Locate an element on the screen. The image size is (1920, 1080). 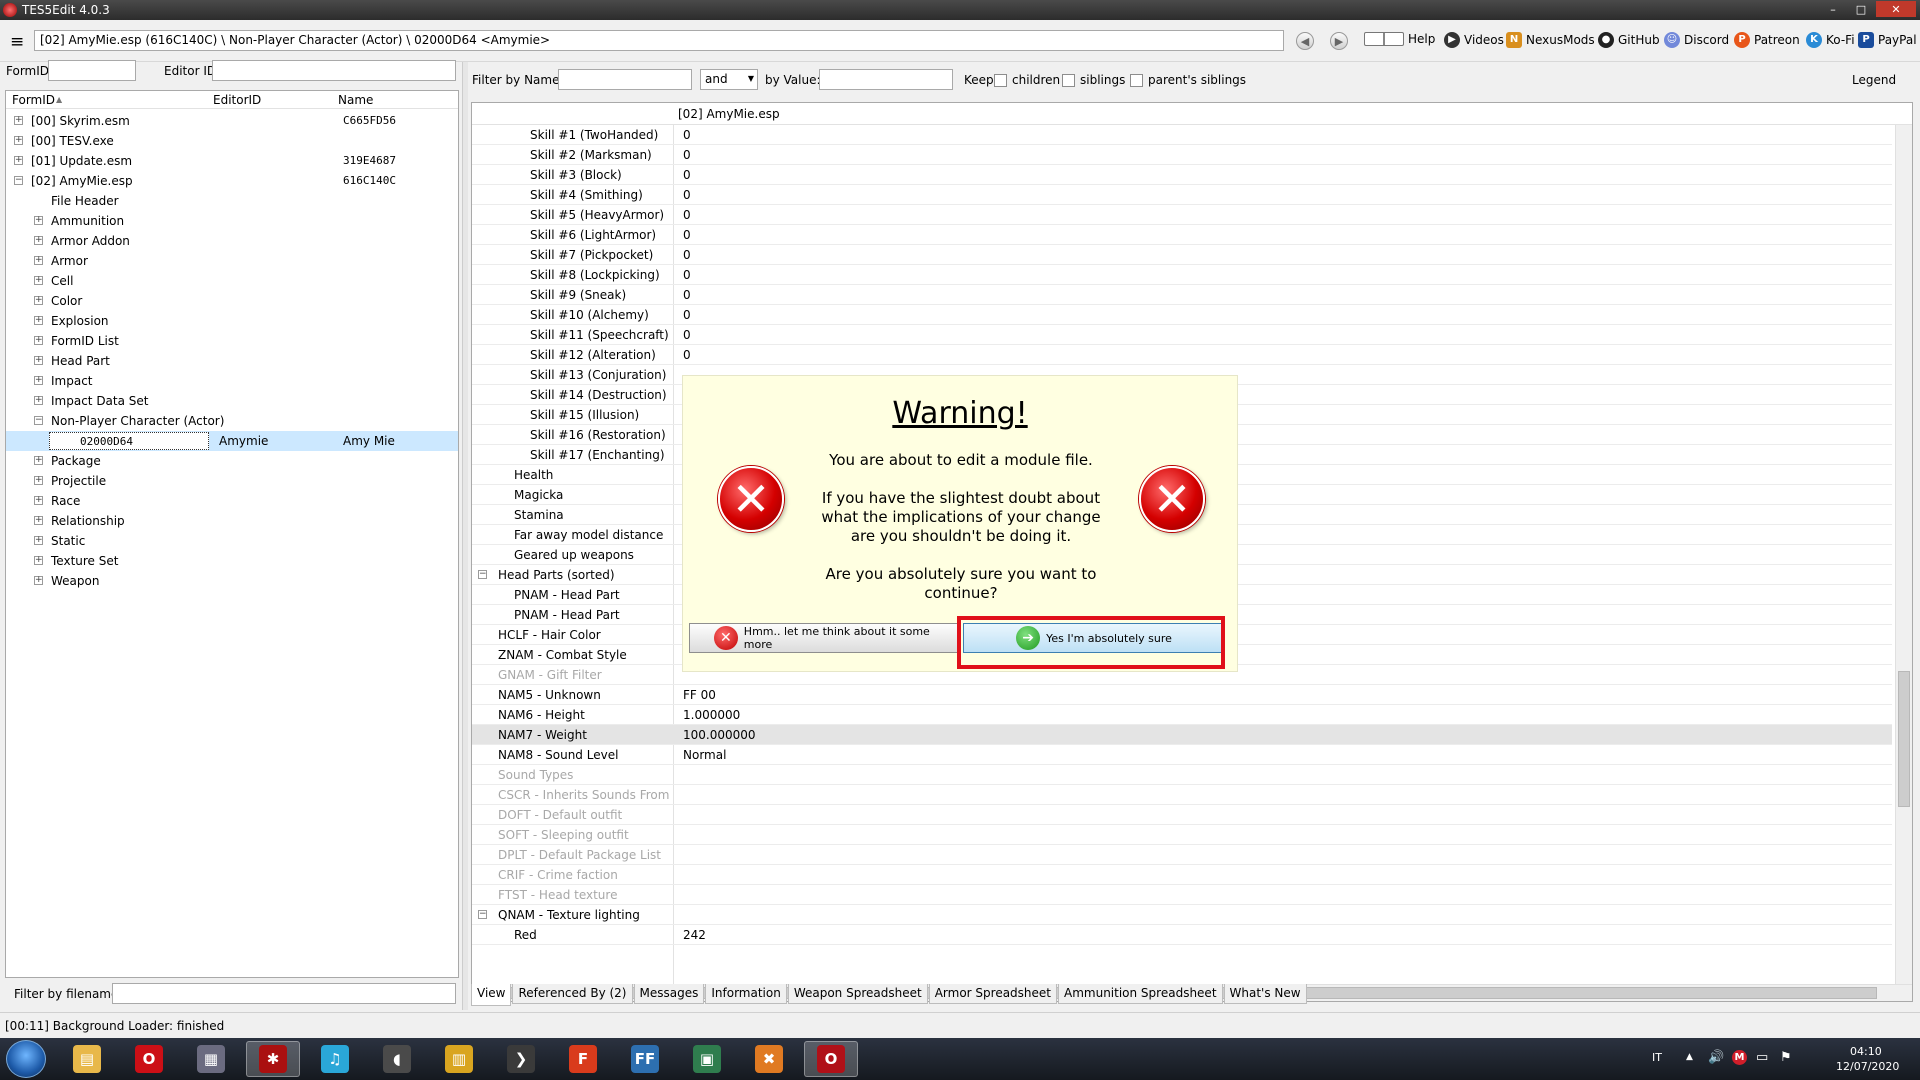
clock-time: 04:10 is located at coordinates (1866, 1051).